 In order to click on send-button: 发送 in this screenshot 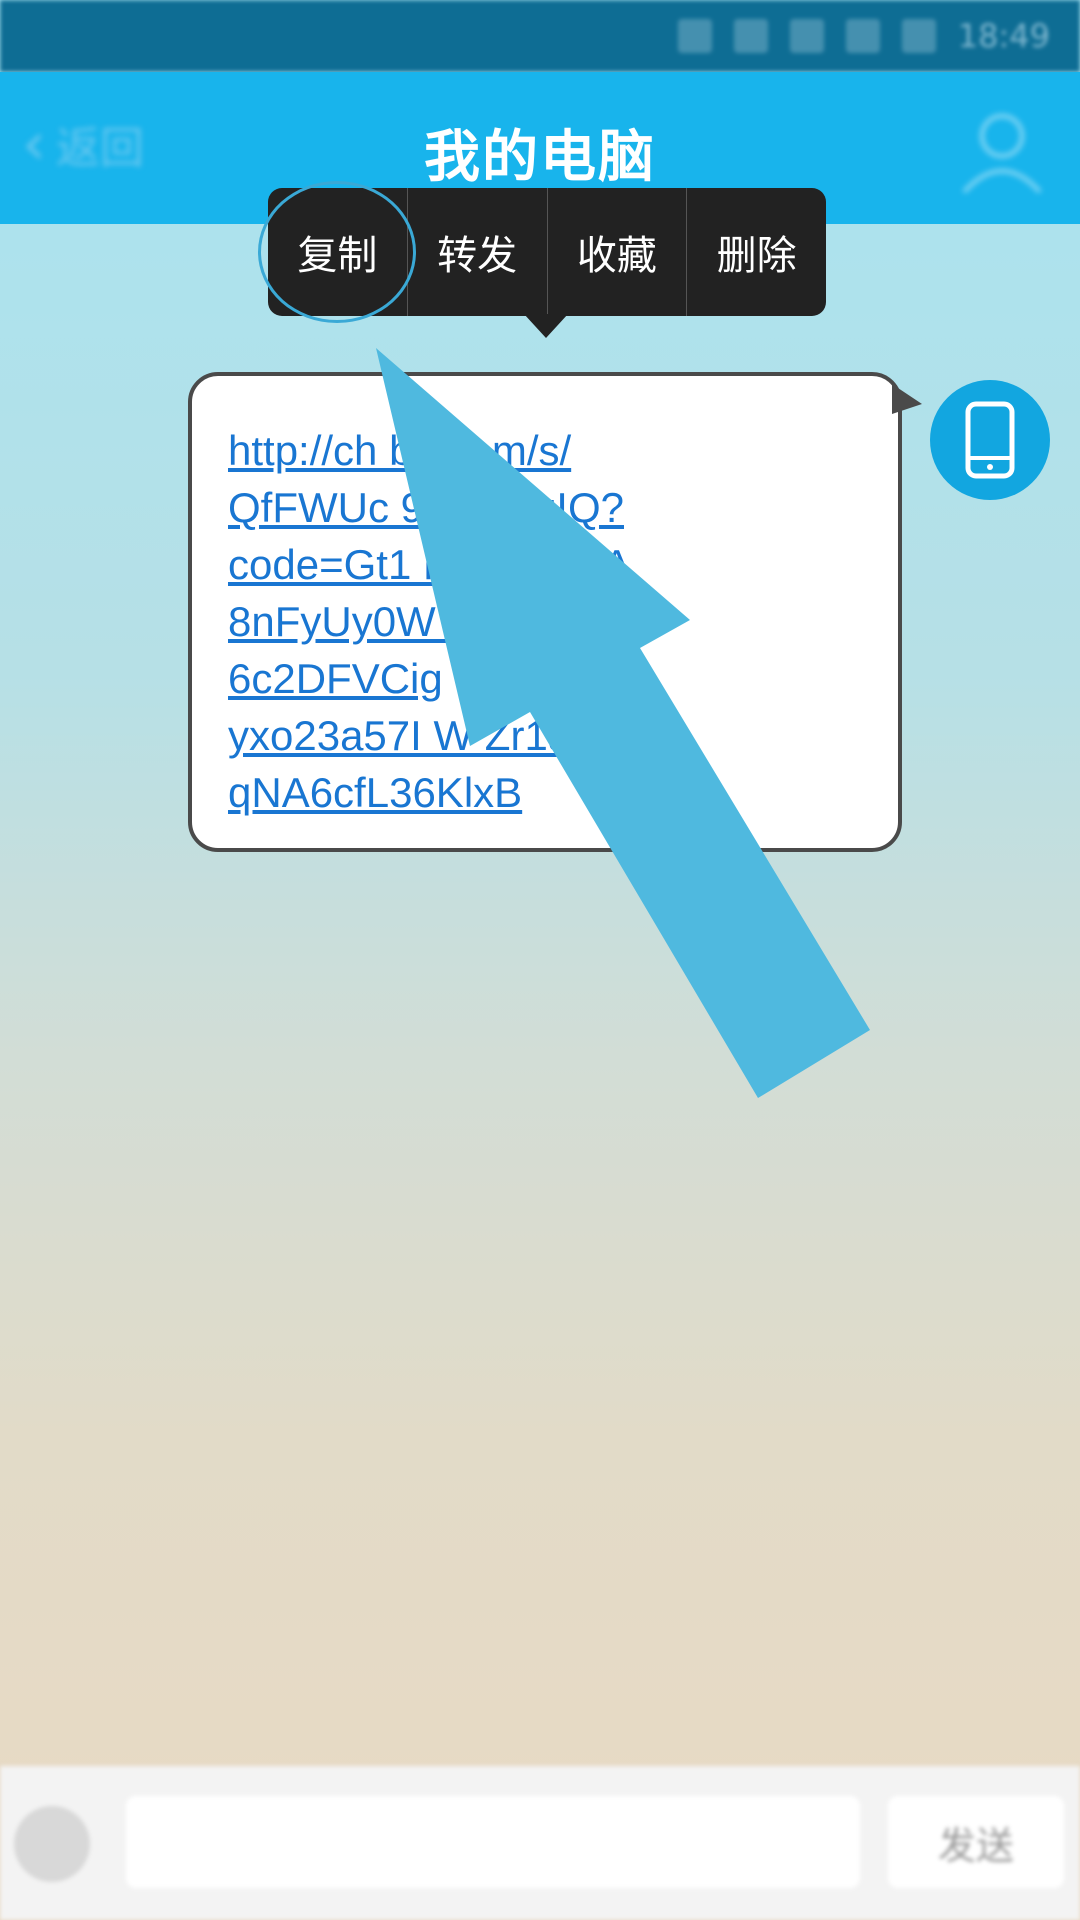, I will do `click(976, 1842)`.